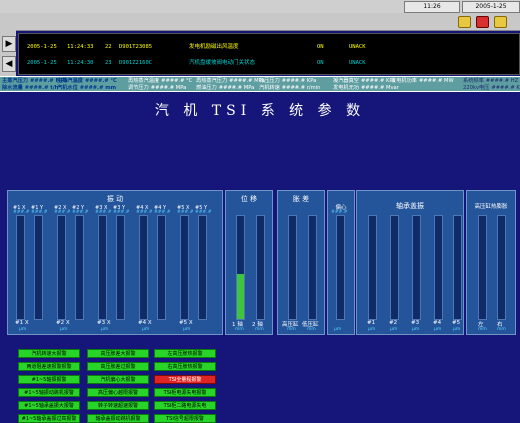 Image resolution: width=520 pixels, height=423 pixels. I want to click on vibration-bottom-label: #1 X, so click(22, 323).